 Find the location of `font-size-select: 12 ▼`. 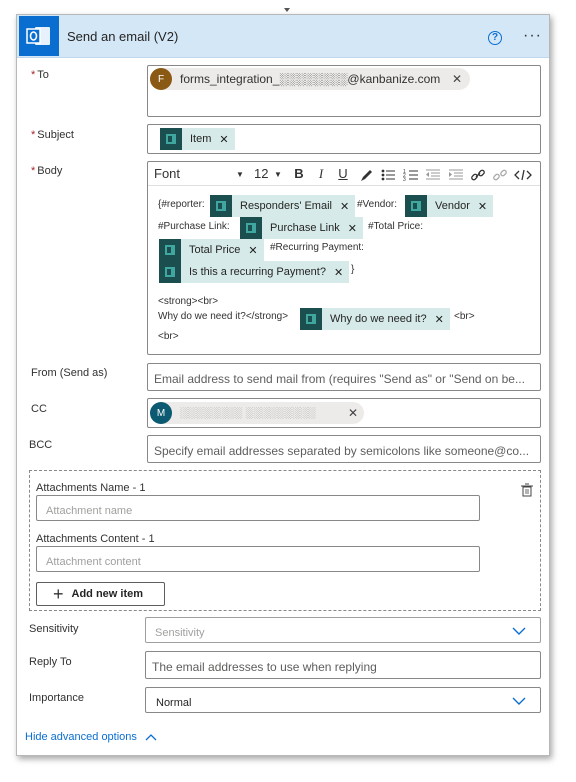

font-size-select: 12 ▼ is located at coordinates (270, 175).